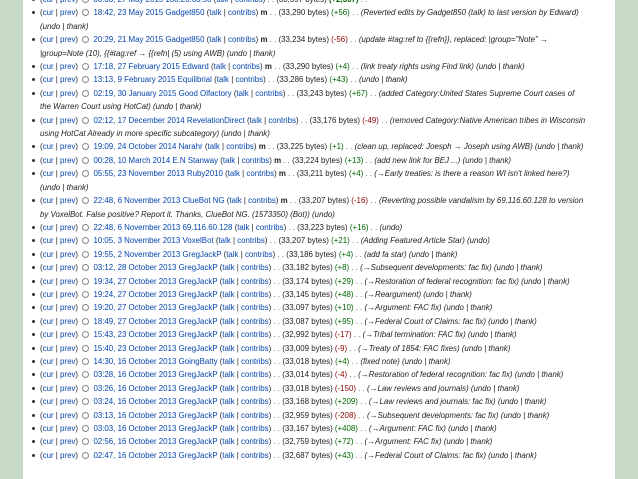  I want to click on user-link: E.N Stanway, so click(195, 160).